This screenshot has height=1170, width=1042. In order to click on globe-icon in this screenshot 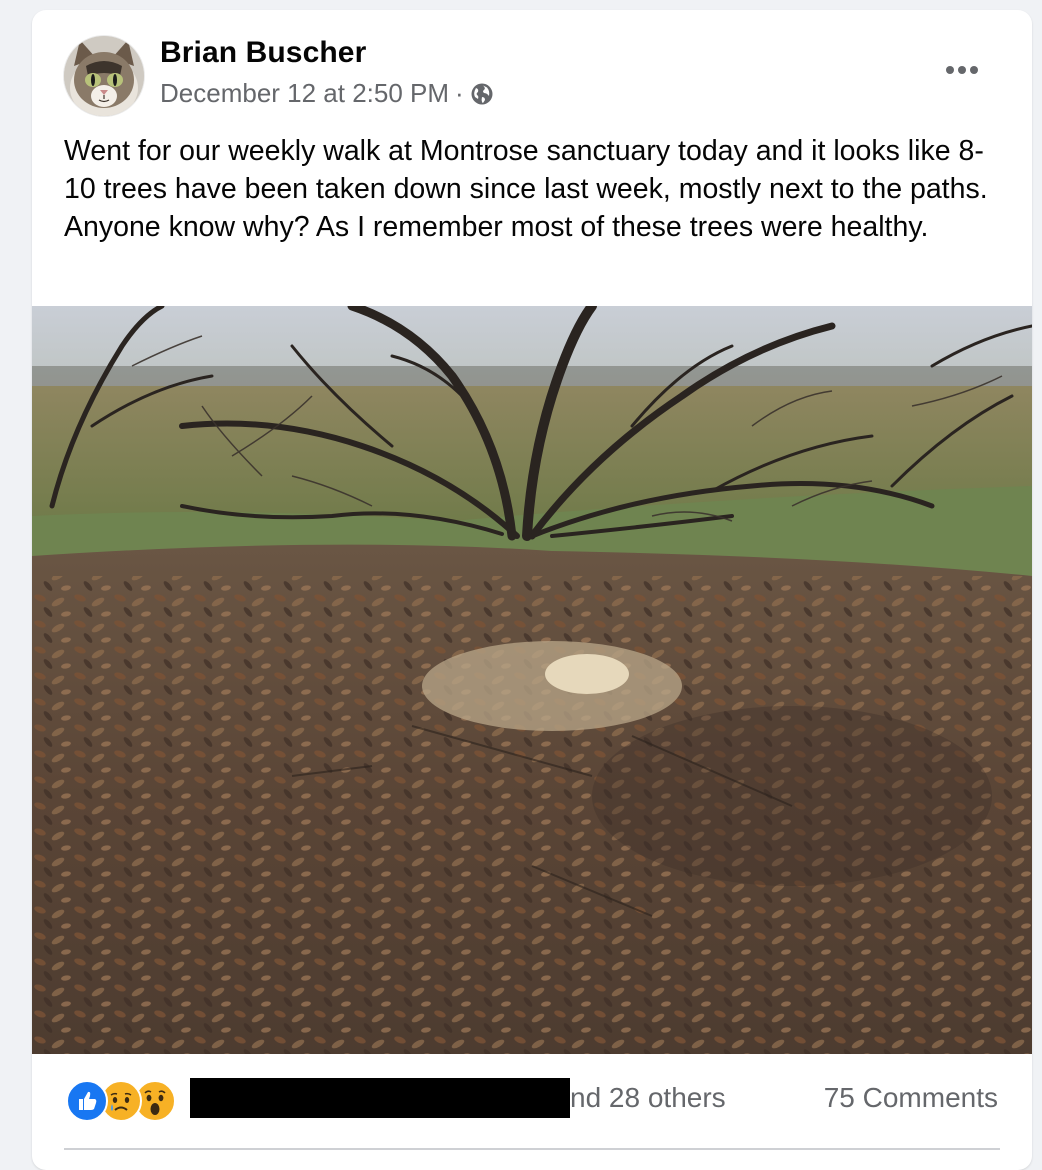, I will do `click(482, 94)`.